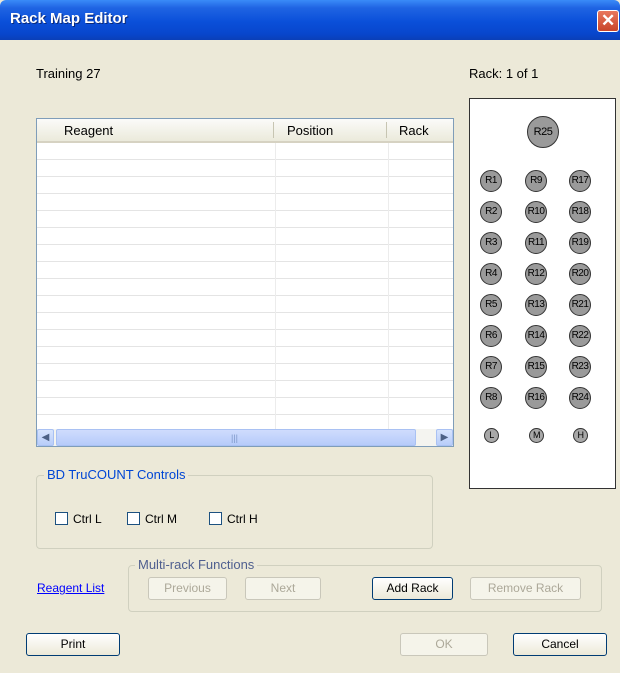 Image resolution: width=620 pixels, height=673 pixels. What do you see at coordinates (491, 305) in the screenshot?
I see `rack-position-r5: R5` at bounding box center [491, 305].